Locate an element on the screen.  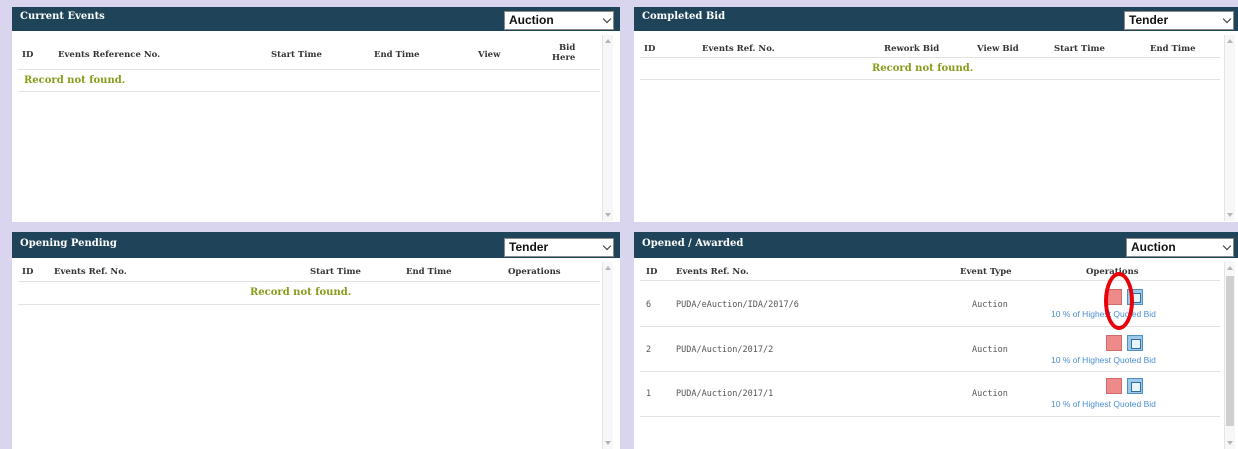
column-header-reference: Events Reference No. is located at coordinates (109, 55).